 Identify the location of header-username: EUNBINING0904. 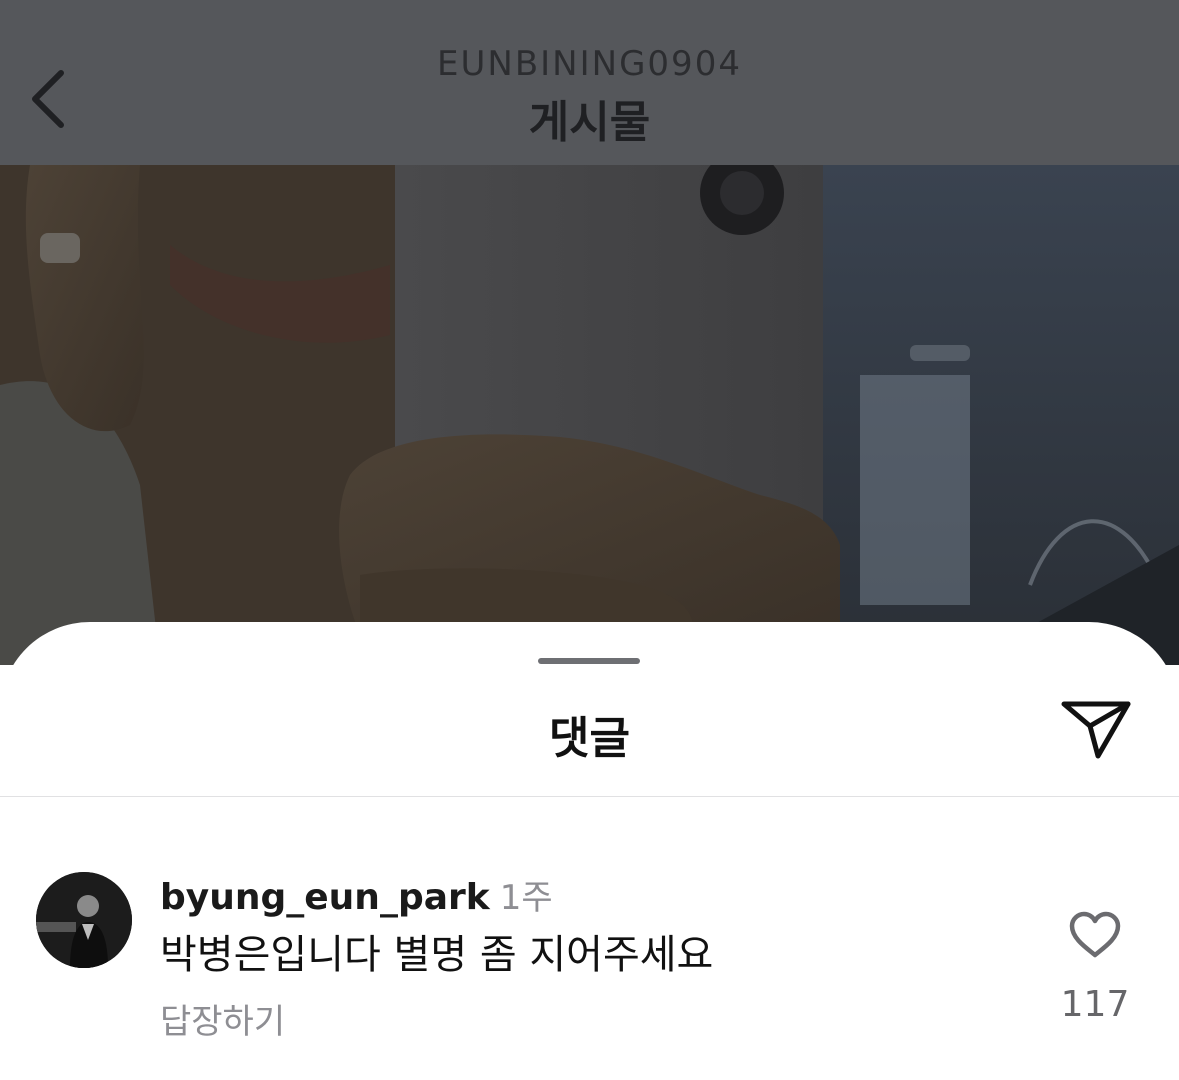
(589, 64).